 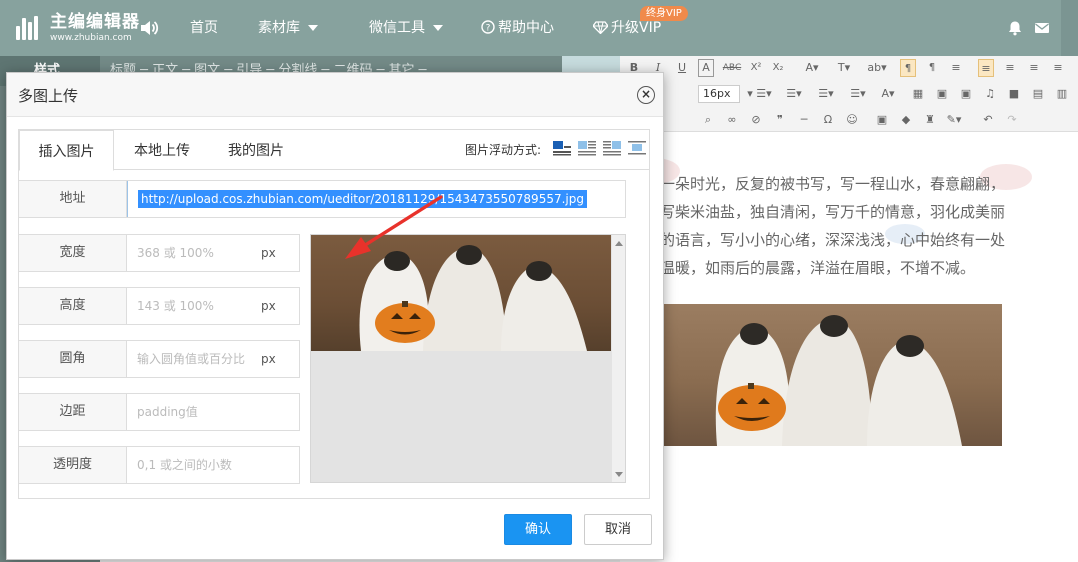 What do you see at coordinates (1069, 28) in the screenshot?
I see `topbar-edge` at bounding box center [1069, 28].